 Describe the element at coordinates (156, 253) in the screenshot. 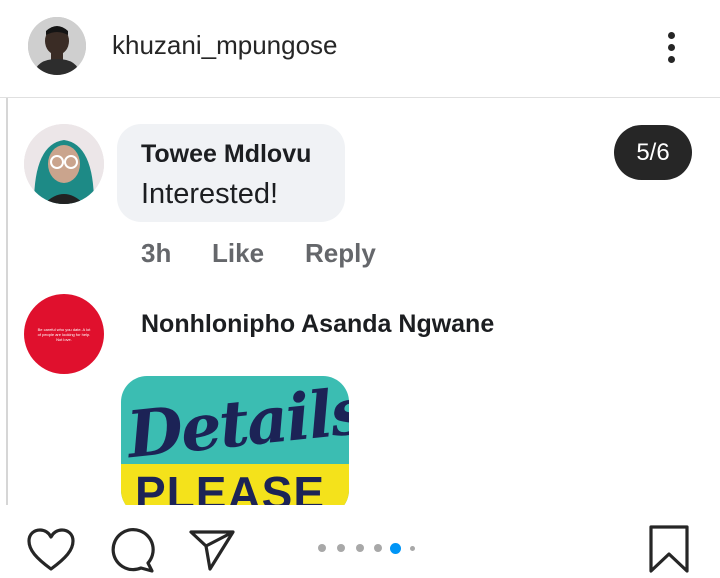

I see `comment-time: 3h` at that location.